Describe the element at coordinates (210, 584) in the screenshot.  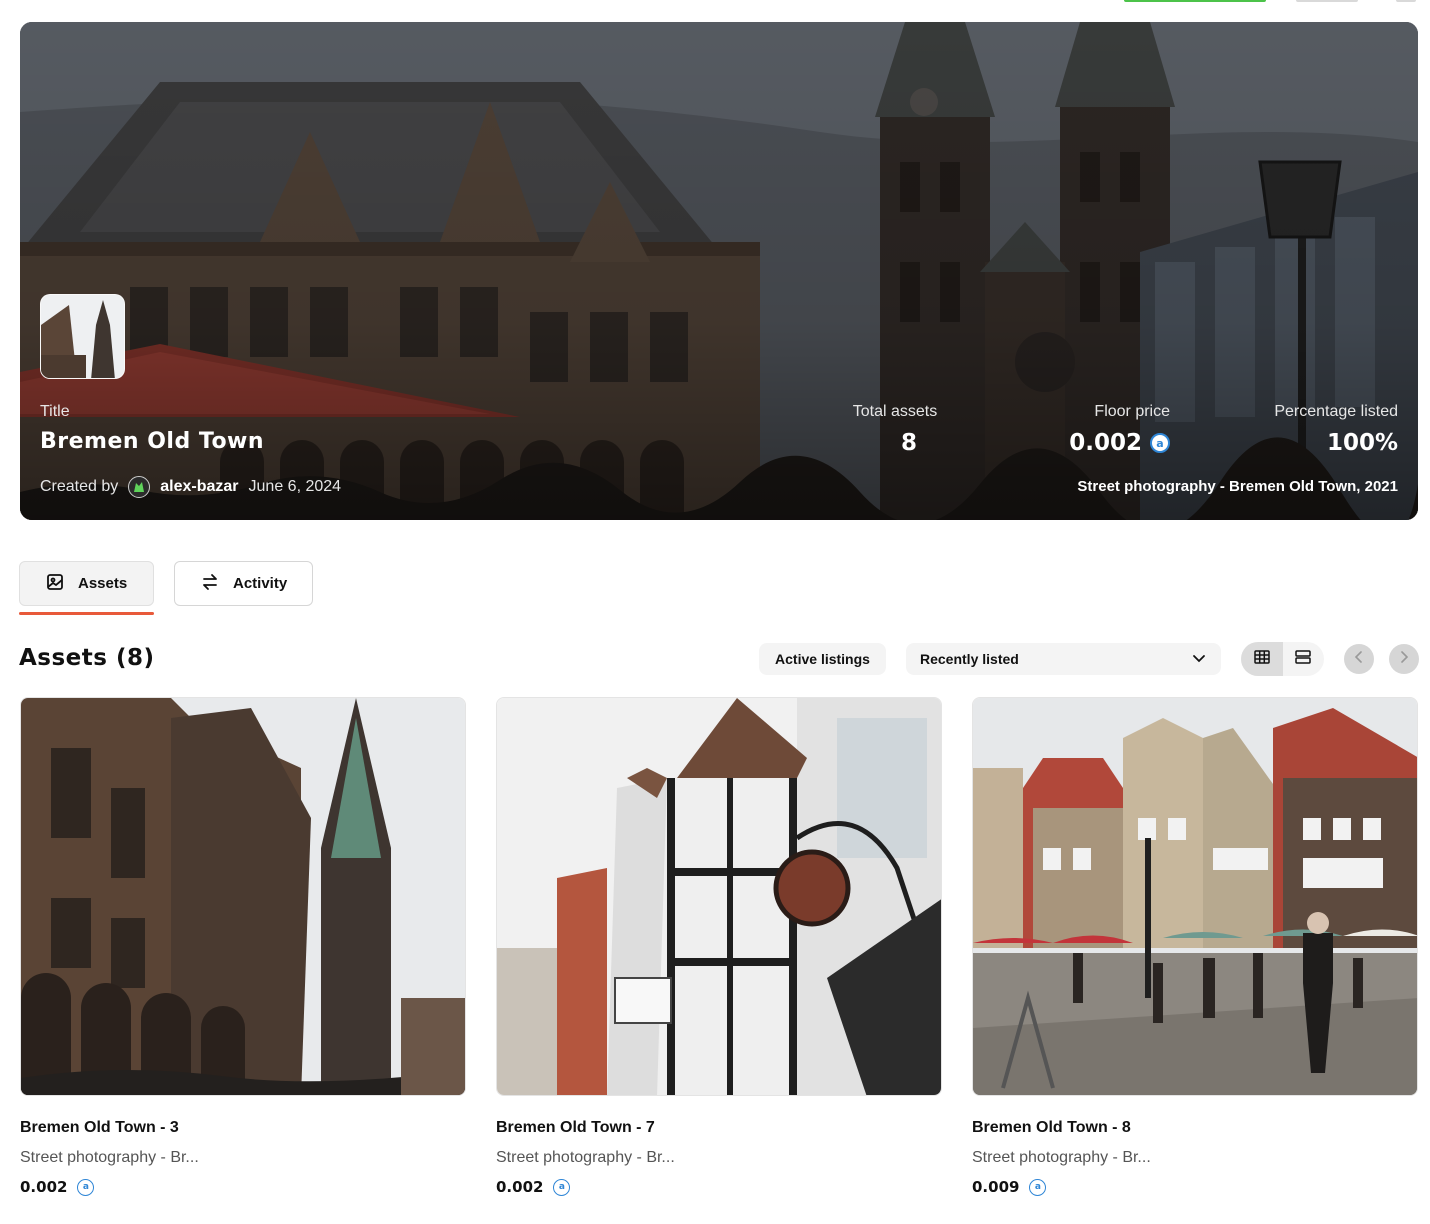
I see `swap-arrows-icon` at that location.